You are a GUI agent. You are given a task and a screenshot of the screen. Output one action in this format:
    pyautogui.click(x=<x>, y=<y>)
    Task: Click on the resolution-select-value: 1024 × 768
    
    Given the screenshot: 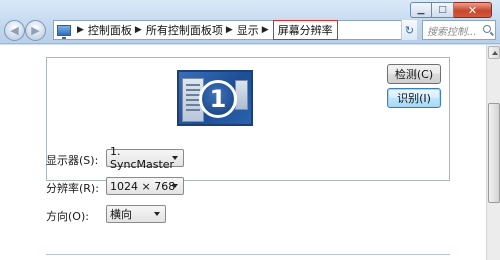 What is the action you would take?
    pyautogui.click(x=143, y=186)
    